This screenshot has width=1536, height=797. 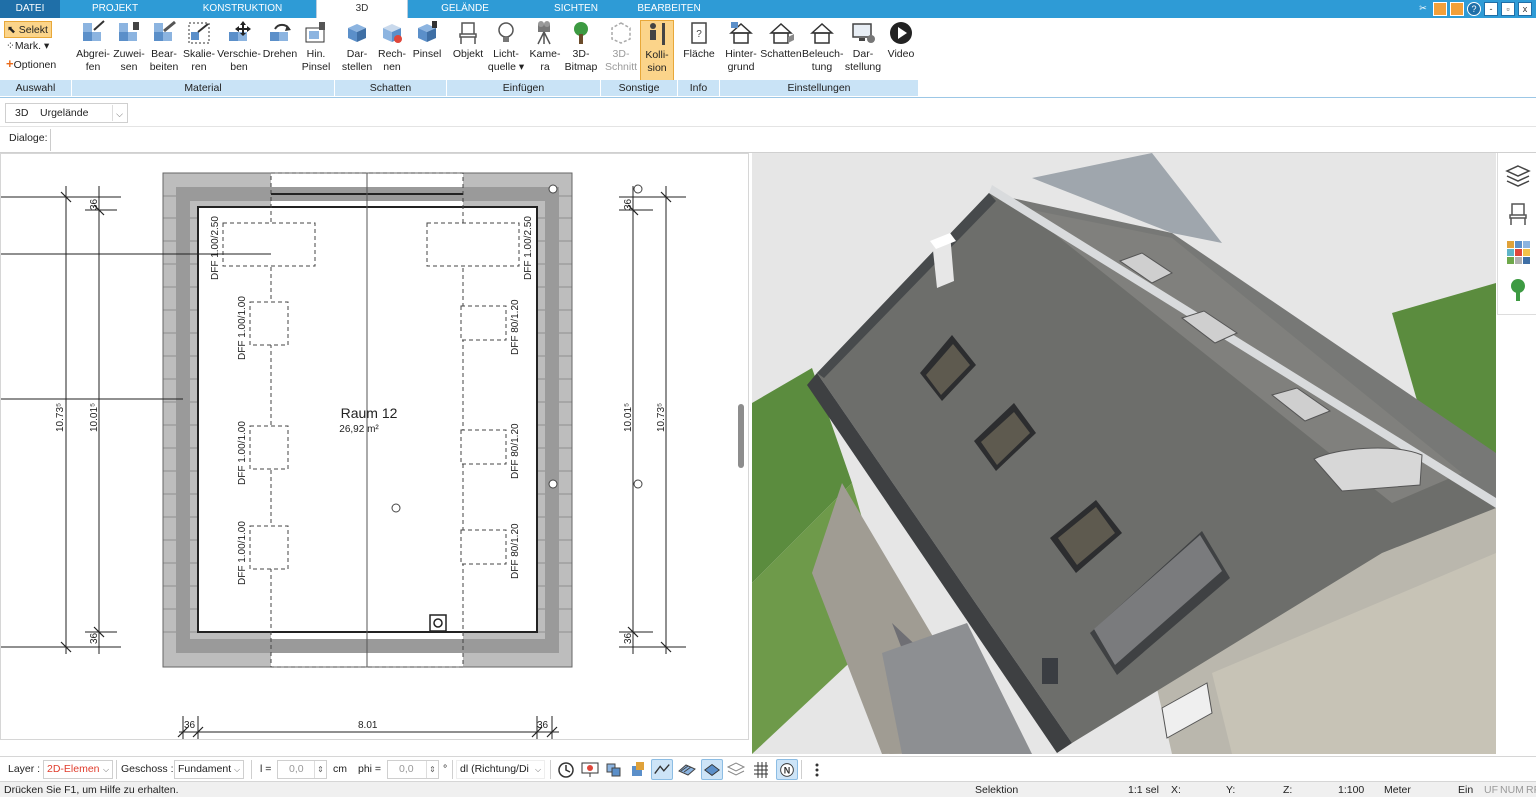 What do you see at coordinates (1531, 790) in the screenshot?
I see `status-rf: RF` at bounding box center [1531, 790].